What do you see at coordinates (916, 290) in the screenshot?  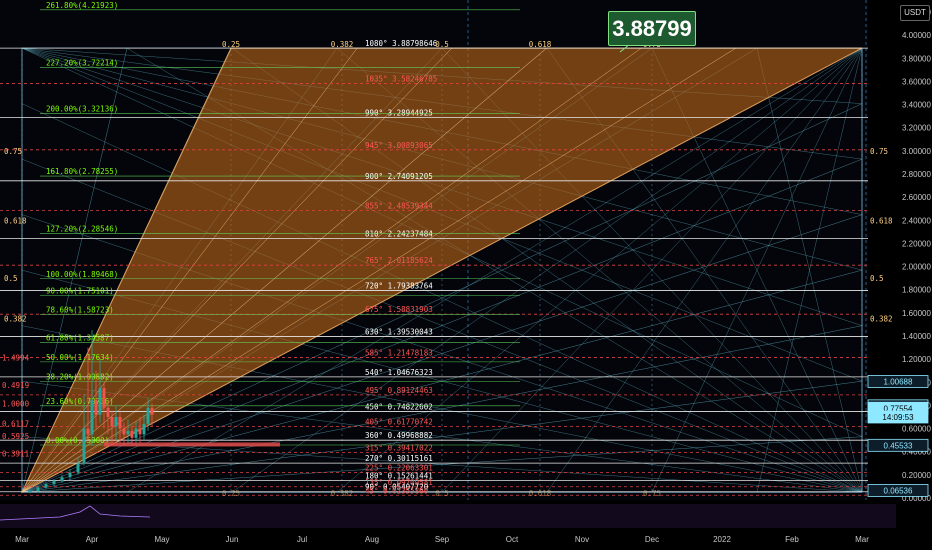 I see `y-axis-tick-label: 1.80000` at bounding box center [916, 290].